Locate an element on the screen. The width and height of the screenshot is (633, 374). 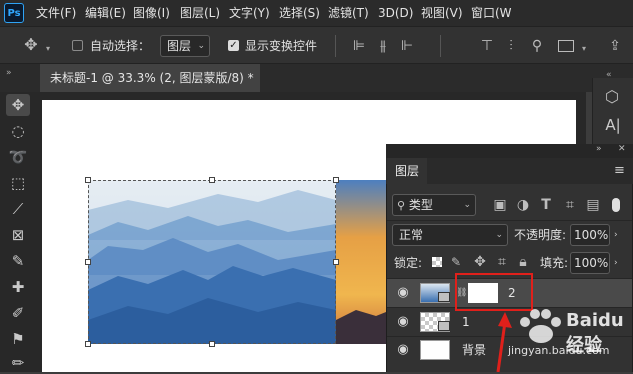
layer-name: 1 is located at coordinates (466, 322).